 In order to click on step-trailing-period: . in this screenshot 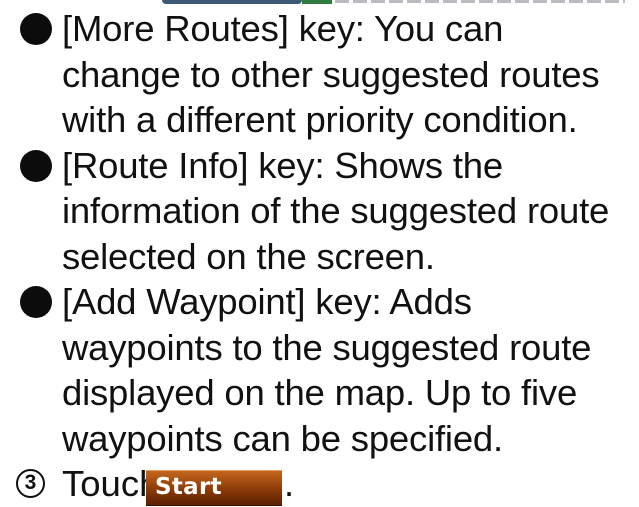, I will do `click(289, 483)`.